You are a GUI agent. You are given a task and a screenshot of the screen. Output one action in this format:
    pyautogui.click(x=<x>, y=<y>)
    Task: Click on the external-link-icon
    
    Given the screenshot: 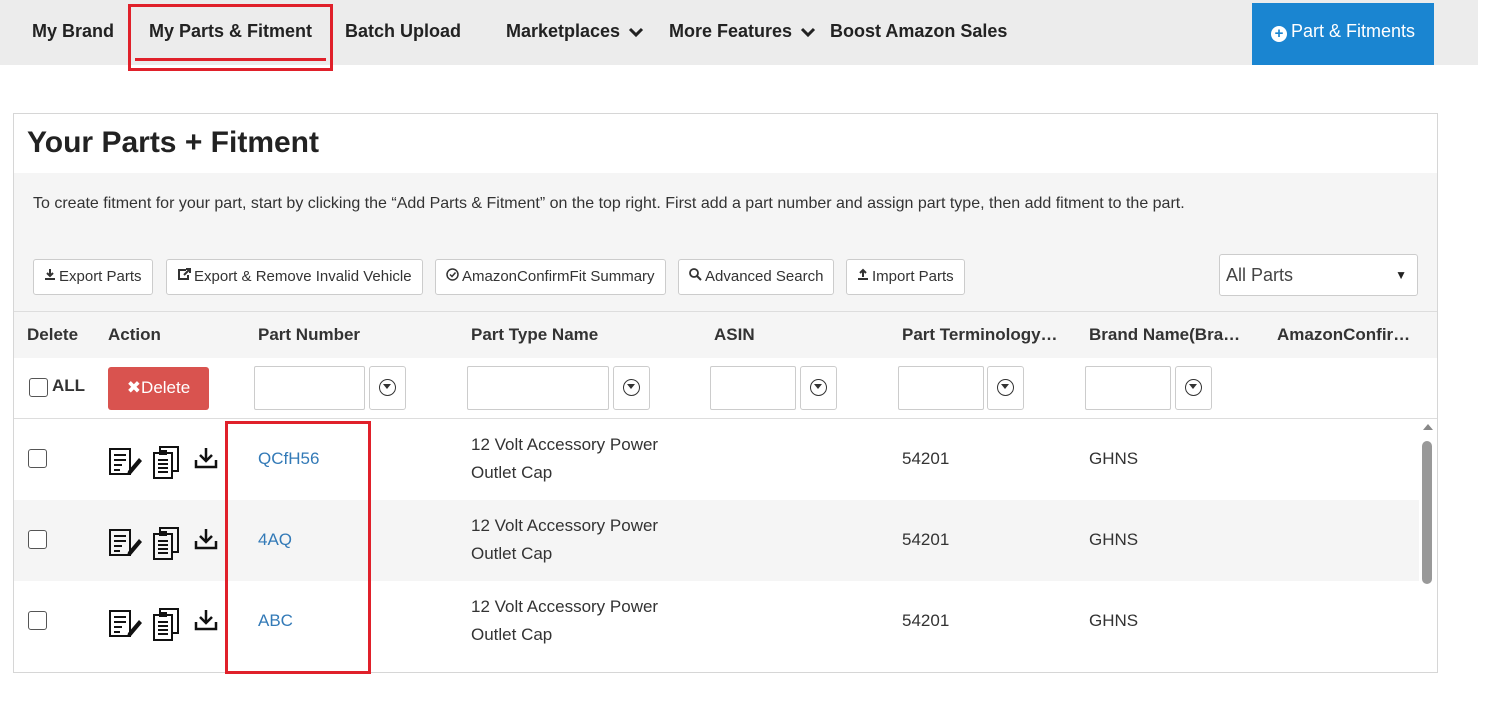 What is the action you would take?
    pyautogui.click(x=184, y=277)
    